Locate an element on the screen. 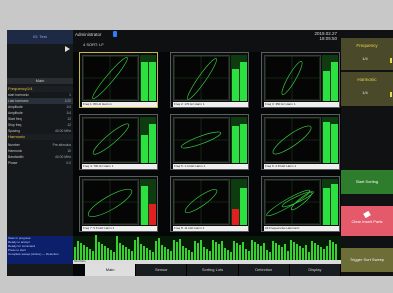  plot-tile: Freq 5: 1.4 kHz Harm 1 is located at coordinates (209, 142).